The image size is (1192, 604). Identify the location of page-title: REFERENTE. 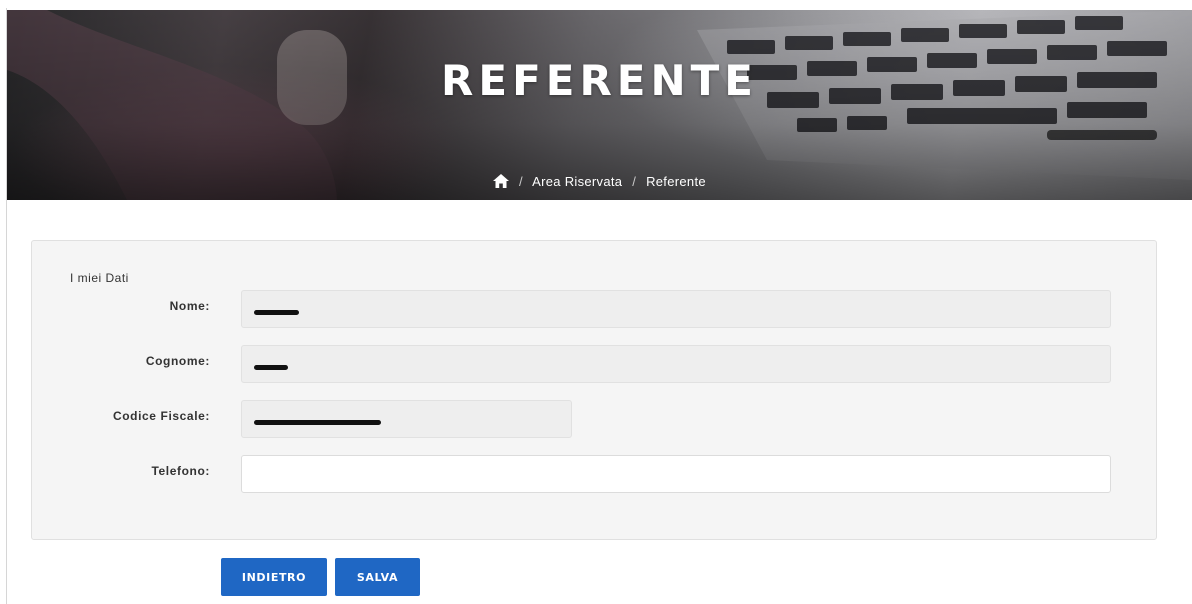
(599, 80).